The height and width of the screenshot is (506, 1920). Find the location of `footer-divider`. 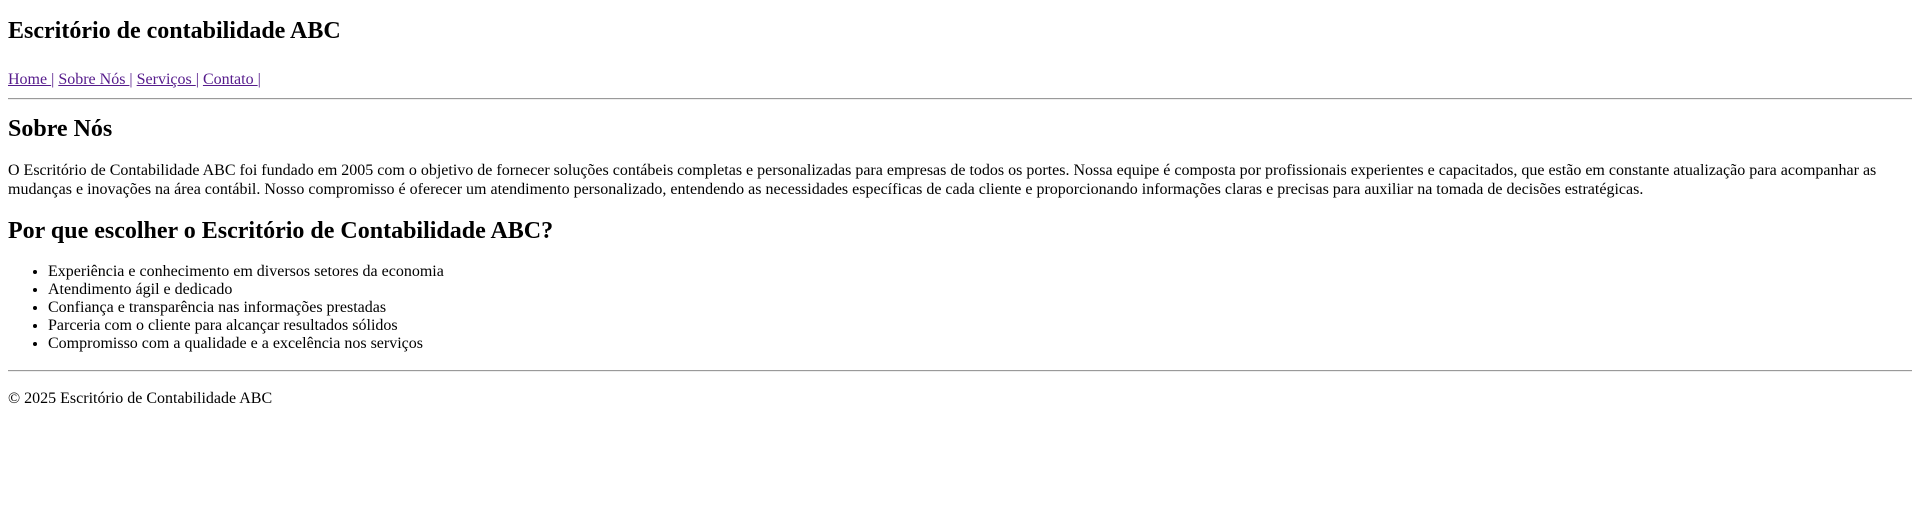

footer-divider is located at coordinates (960, 371).